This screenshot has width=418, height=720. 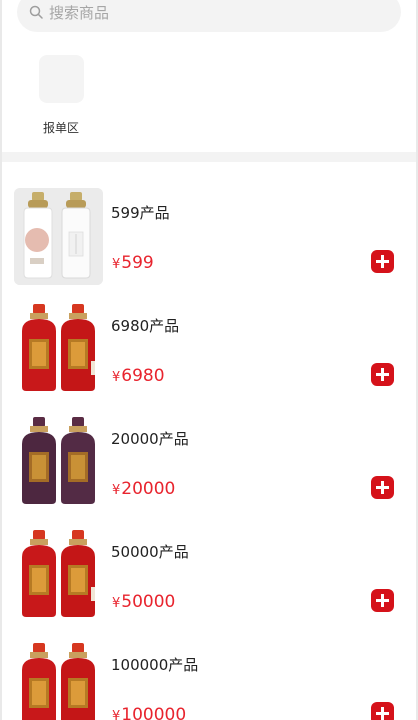 I want to click on product-price: ¥599, so click(x=133, y=264).